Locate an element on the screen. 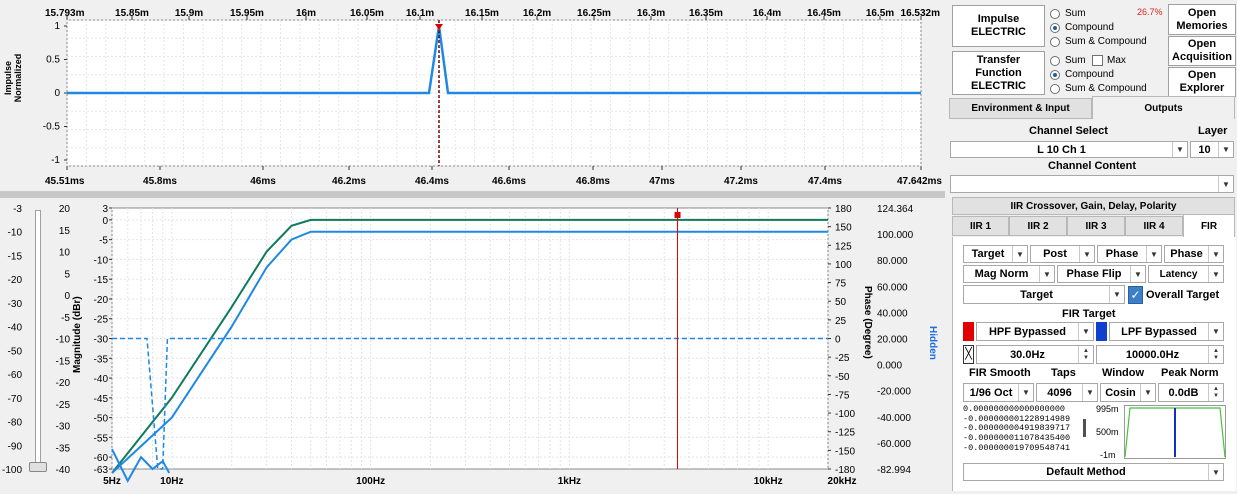  phase-tick-label: 0 is located at coordinates (838, 340).